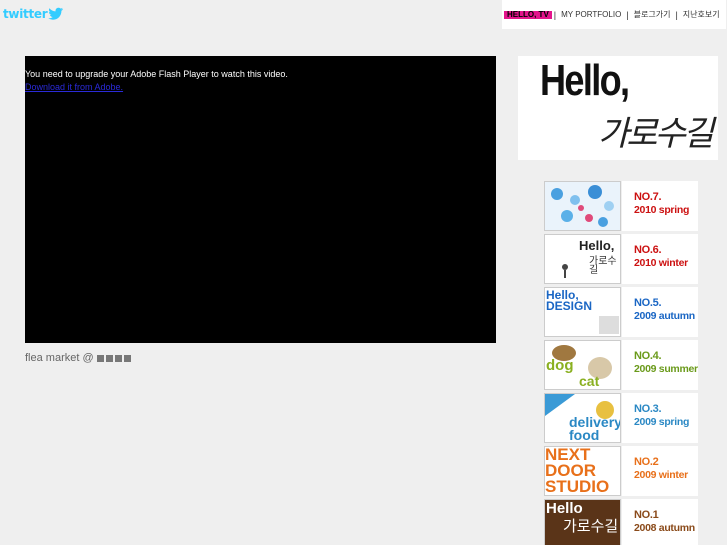 The image size is (727, 545). Describe the element at coordinates (591, 14) in the screenshot. I see `nav-my-portfolio: MY PORTFOLIO` at that location.